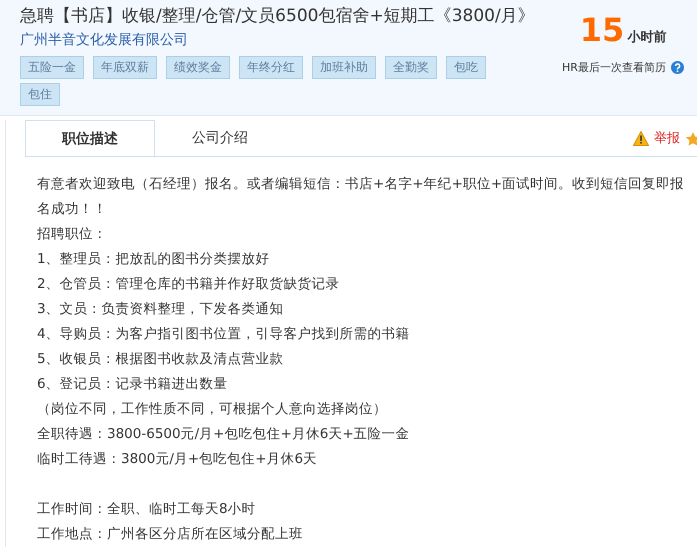  Describe the element at coordinates (133, 384) in the screenshot. I see `description-text: 6、登记员：记录书籍进出数量` at that location.